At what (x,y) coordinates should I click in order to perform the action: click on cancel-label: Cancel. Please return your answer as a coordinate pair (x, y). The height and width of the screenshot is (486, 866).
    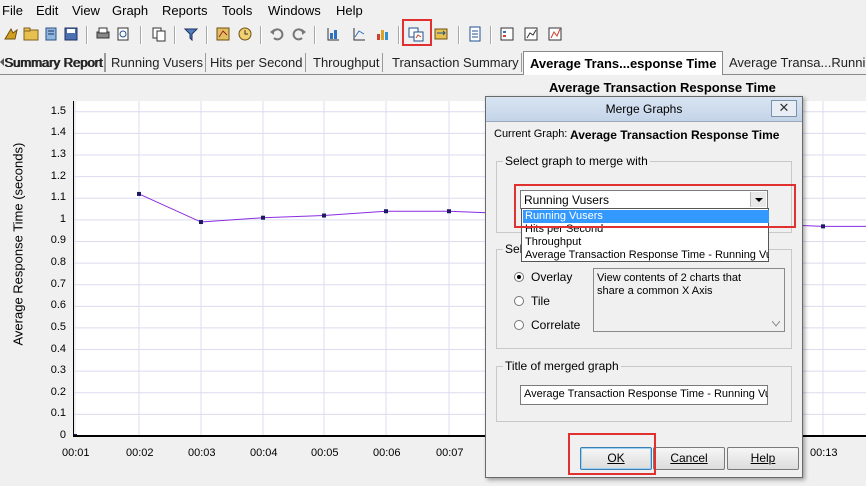
    Looking at the image, I should click on (689, 458).